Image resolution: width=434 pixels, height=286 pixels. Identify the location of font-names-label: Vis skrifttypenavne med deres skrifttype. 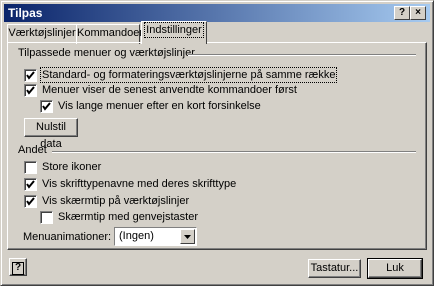
(139, 184).